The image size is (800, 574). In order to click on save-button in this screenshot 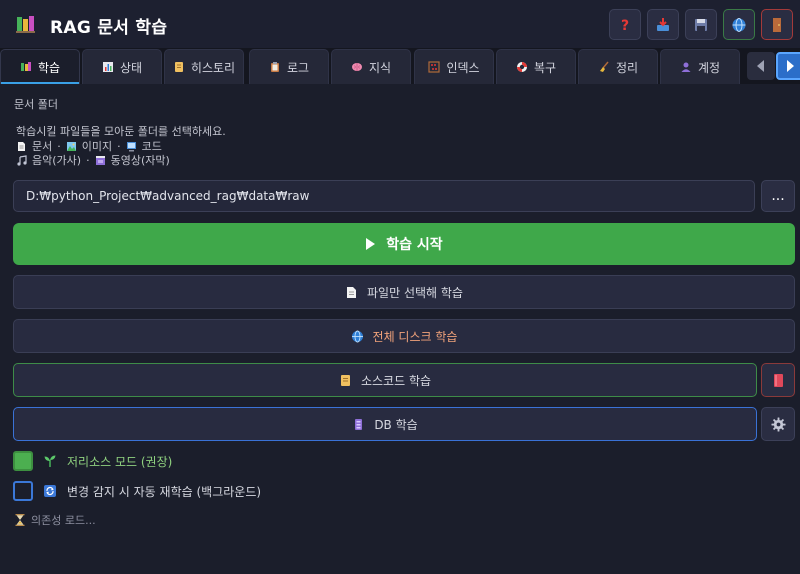, I will do `click(701, 24)`.